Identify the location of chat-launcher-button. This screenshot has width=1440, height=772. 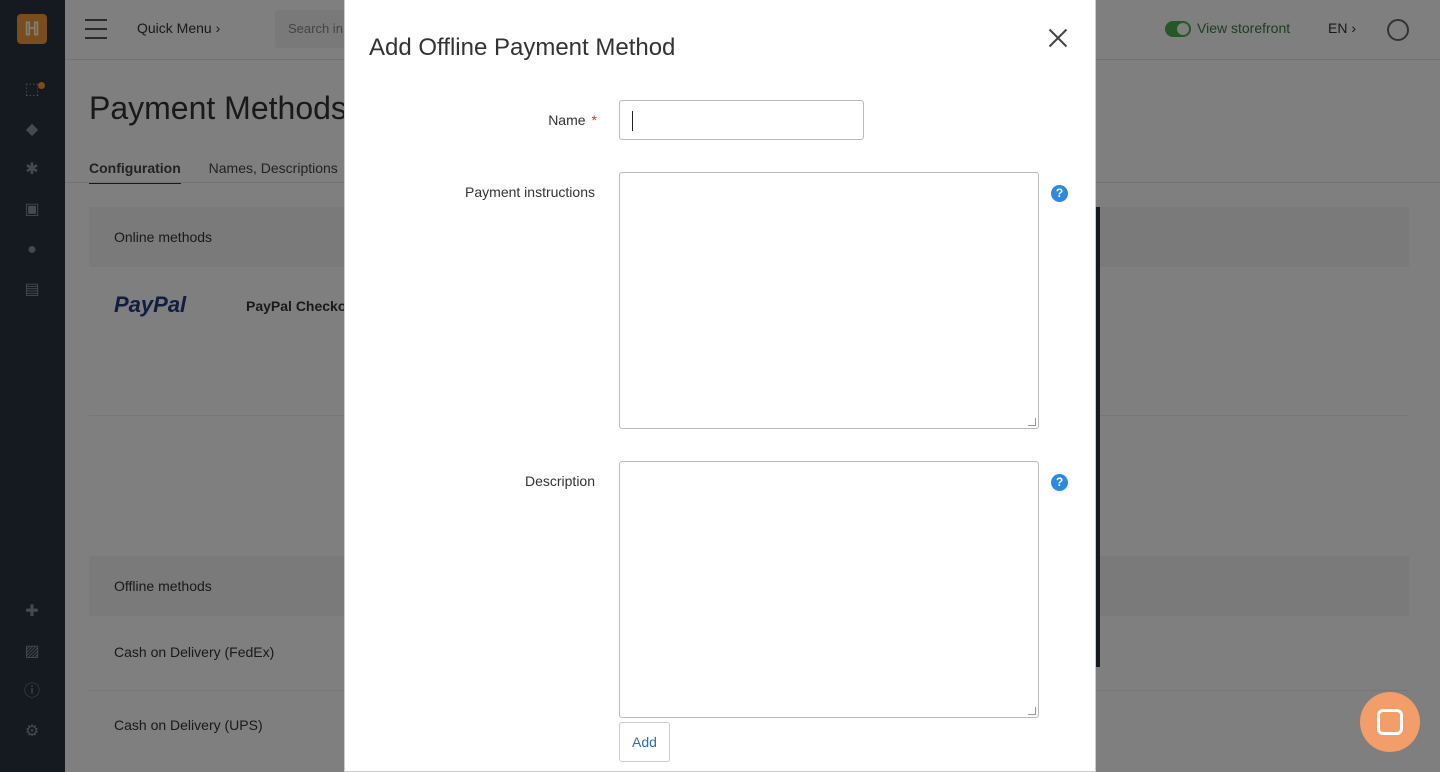
(1390, 722).